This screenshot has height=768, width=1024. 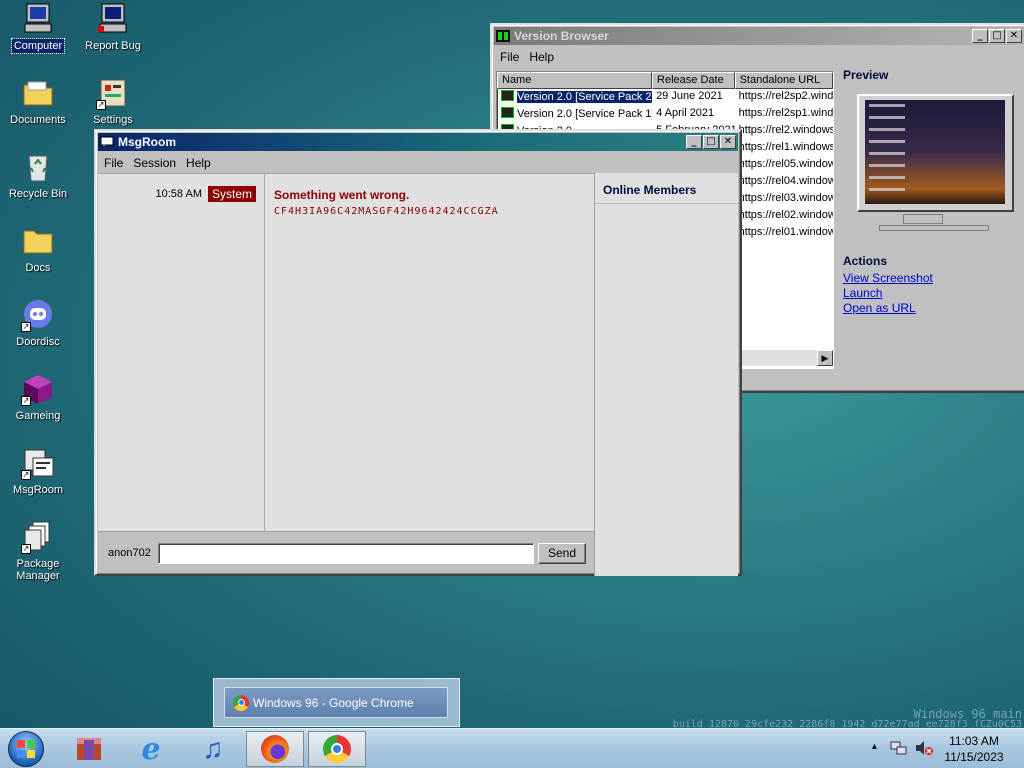 I want to click on clock: 11:03 AM 11/15/2023, so click(x=974, y=749).